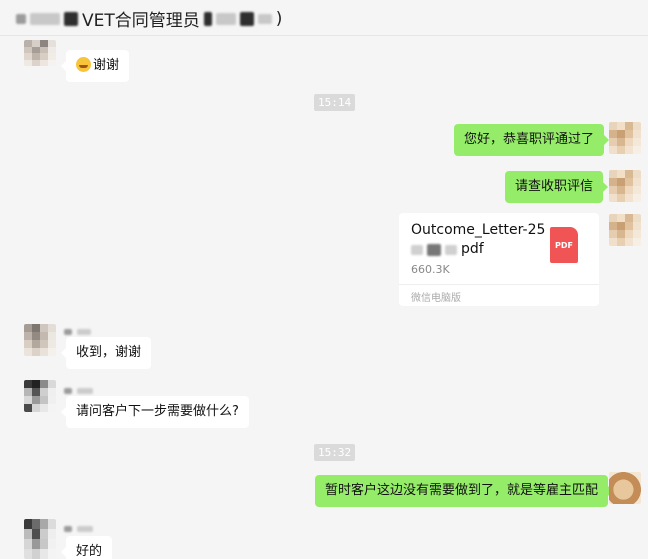  Describe the element at coordinates (564, 245) in the screenshot. I see `pdf-file-icon: PDF` at that location.